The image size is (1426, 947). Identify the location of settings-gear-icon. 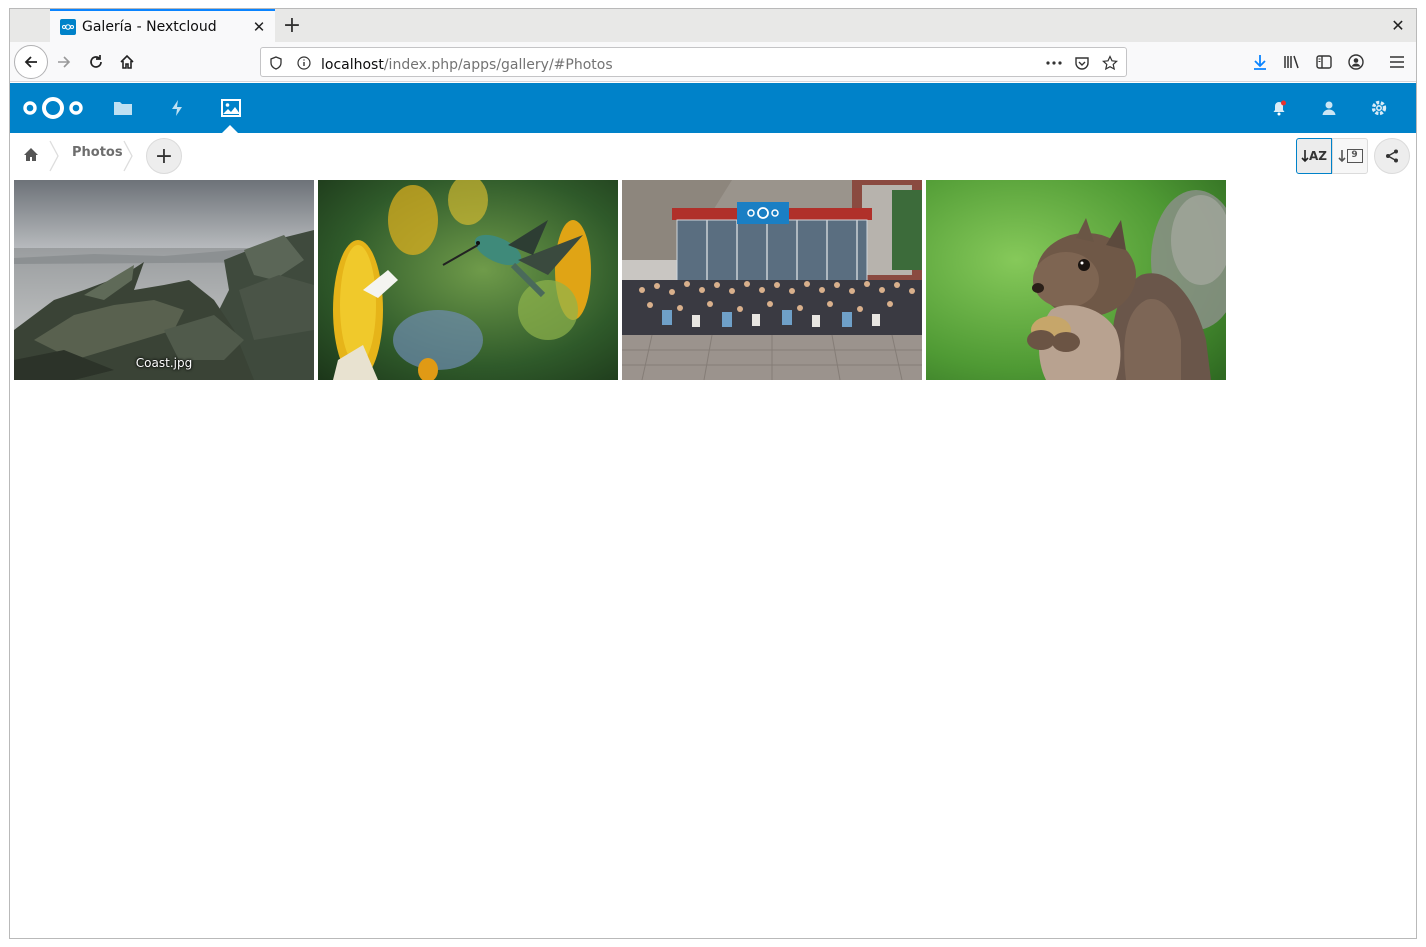
(1379, 108).